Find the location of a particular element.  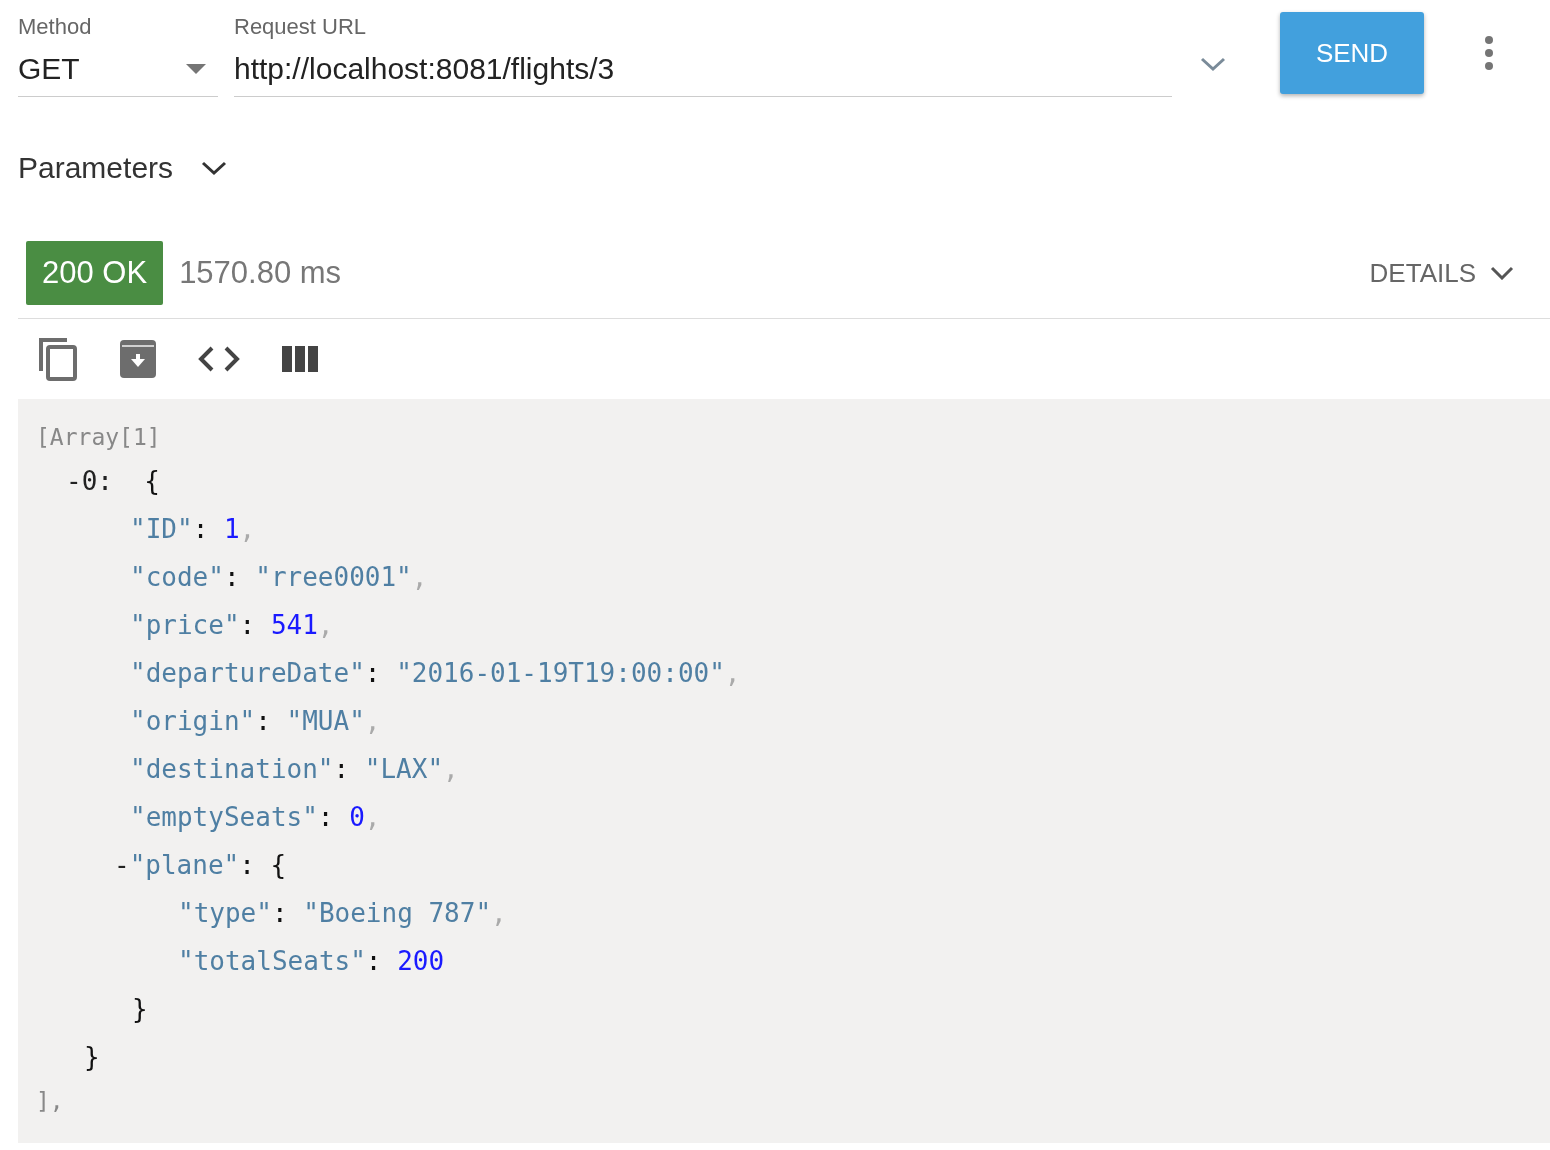

columns-icon is located at coordinates (300, 359).